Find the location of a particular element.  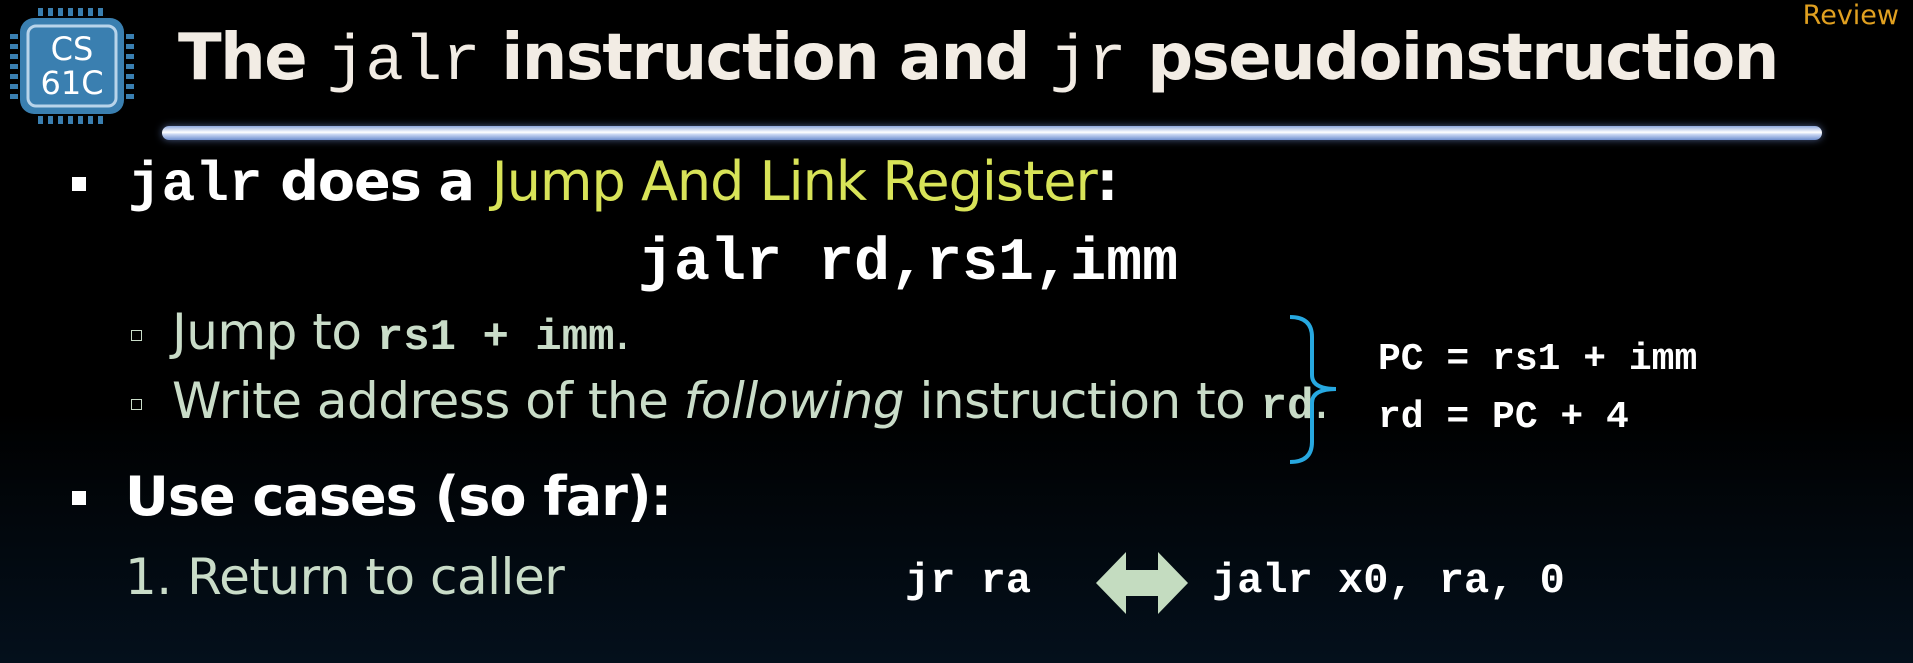

cs61c-logo: CS 61C is located at coordinates (72, 66).